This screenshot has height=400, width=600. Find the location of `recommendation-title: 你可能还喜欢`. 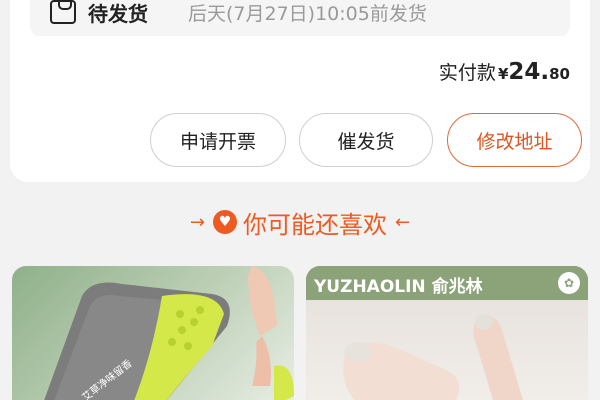

recommendation-title: 你可能还喜欢 is located at coordinates (315, 224).